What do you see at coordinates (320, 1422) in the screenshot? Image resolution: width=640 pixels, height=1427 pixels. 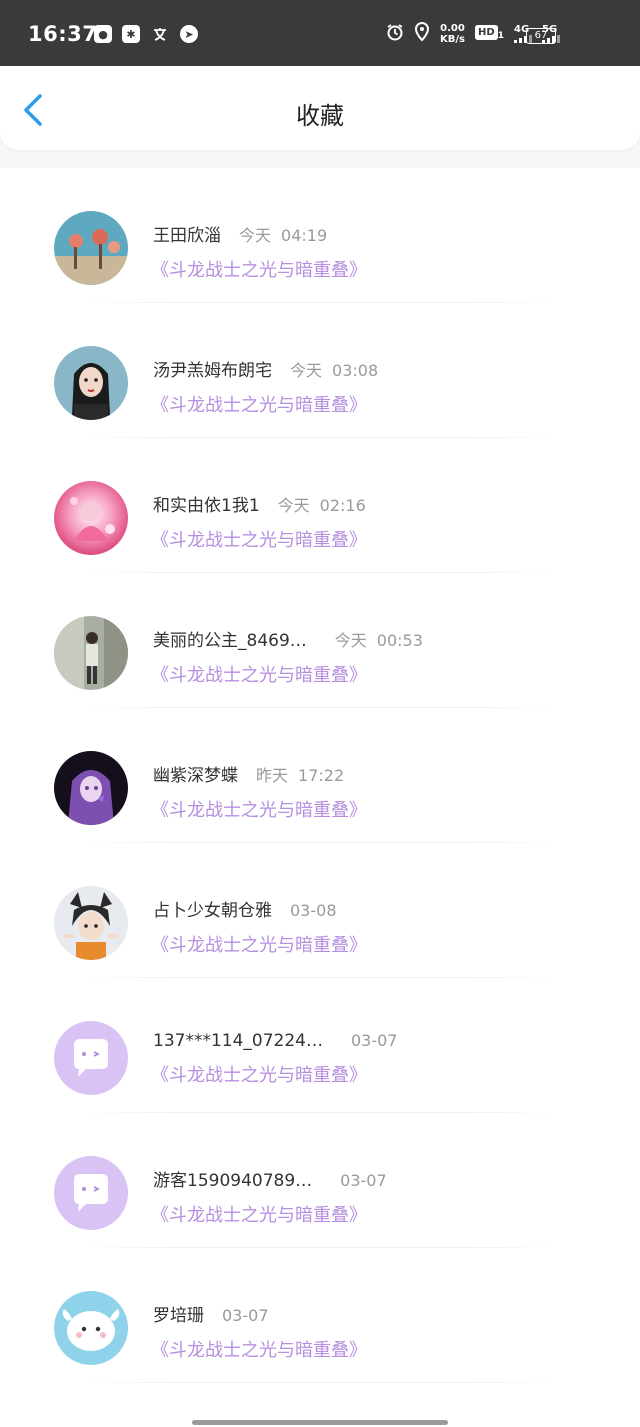 I see `home-indicator` at bounding box center [320, 1422].